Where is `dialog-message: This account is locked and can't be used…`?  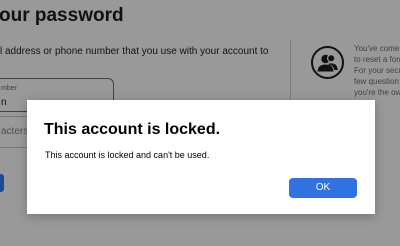
dialog-message: This account is locked and can't be used… is located at coordinates (127, 155).